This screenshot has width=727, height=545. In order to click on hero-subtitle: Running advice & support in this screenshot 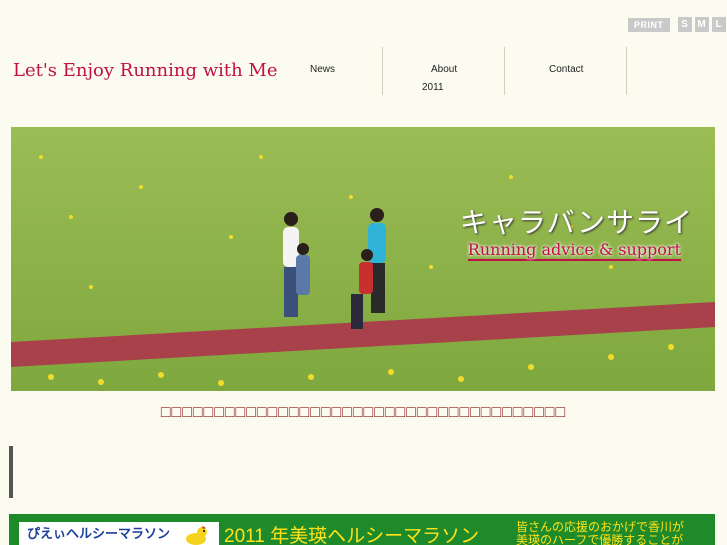, I will do `click(574, 250)`.